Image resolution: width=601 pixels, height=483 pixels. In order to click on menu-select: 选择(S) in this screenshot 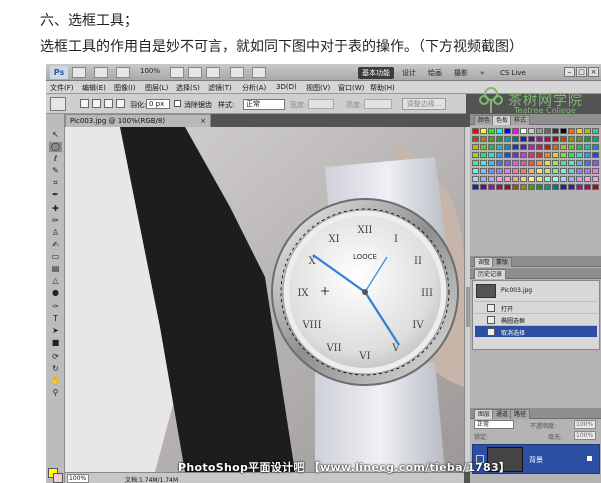, I will do `click(188, 88)`.